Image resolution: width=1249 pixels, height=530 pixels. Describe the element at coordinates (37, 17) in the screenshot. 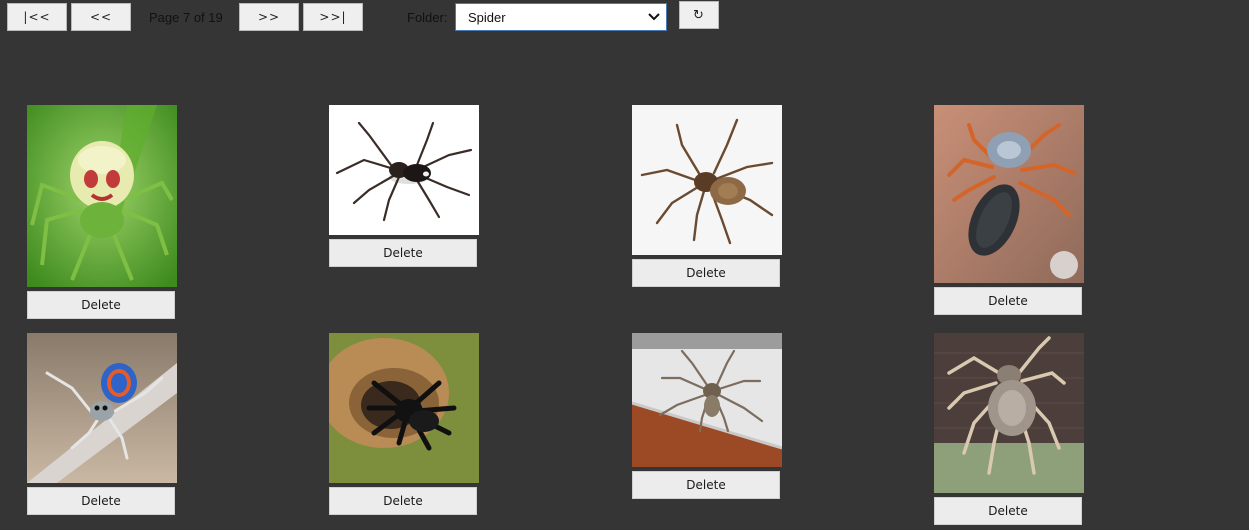

I see `first-page-button: |<<` at that location.